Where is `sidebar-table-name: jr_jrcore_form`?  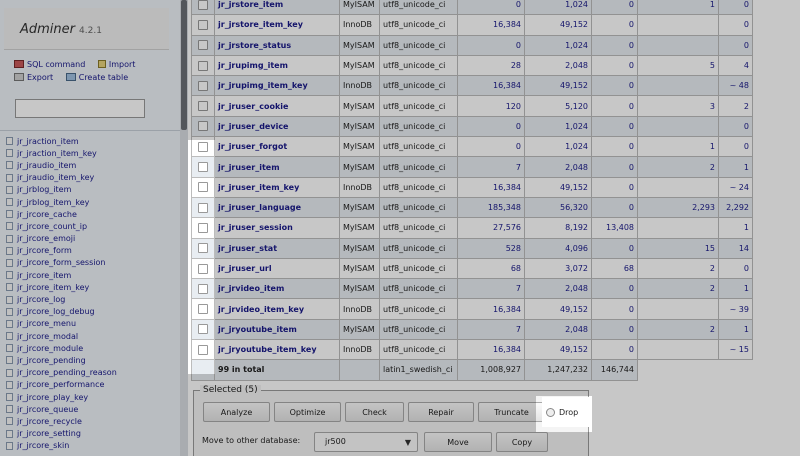 sidebar-table-name: jr_jrcore_form is located at coordinates (44, 250).